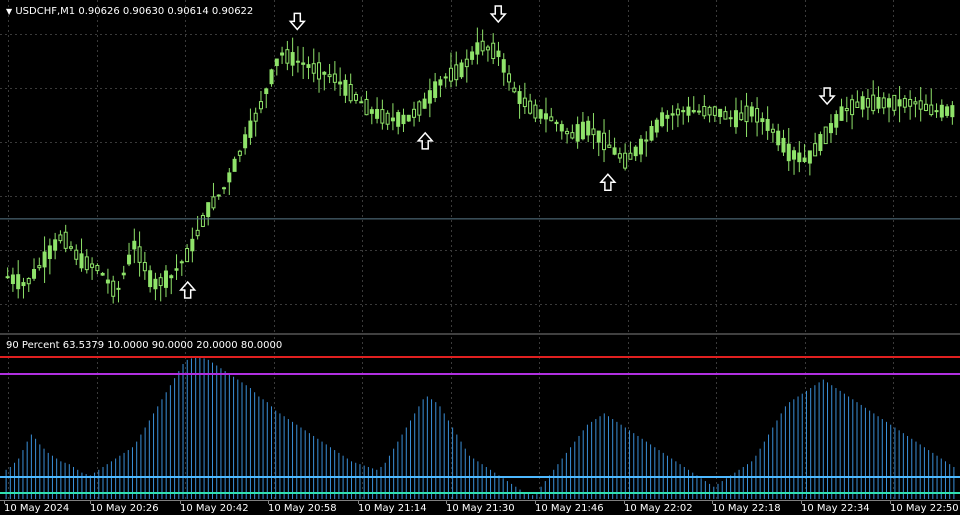 The width and height of the screenshot is (960, 515). What do you see at coordinates (37, 508) in the screenshot?
I see `time-axis-label: 10 May 2024` at bounding box center [37, 508].